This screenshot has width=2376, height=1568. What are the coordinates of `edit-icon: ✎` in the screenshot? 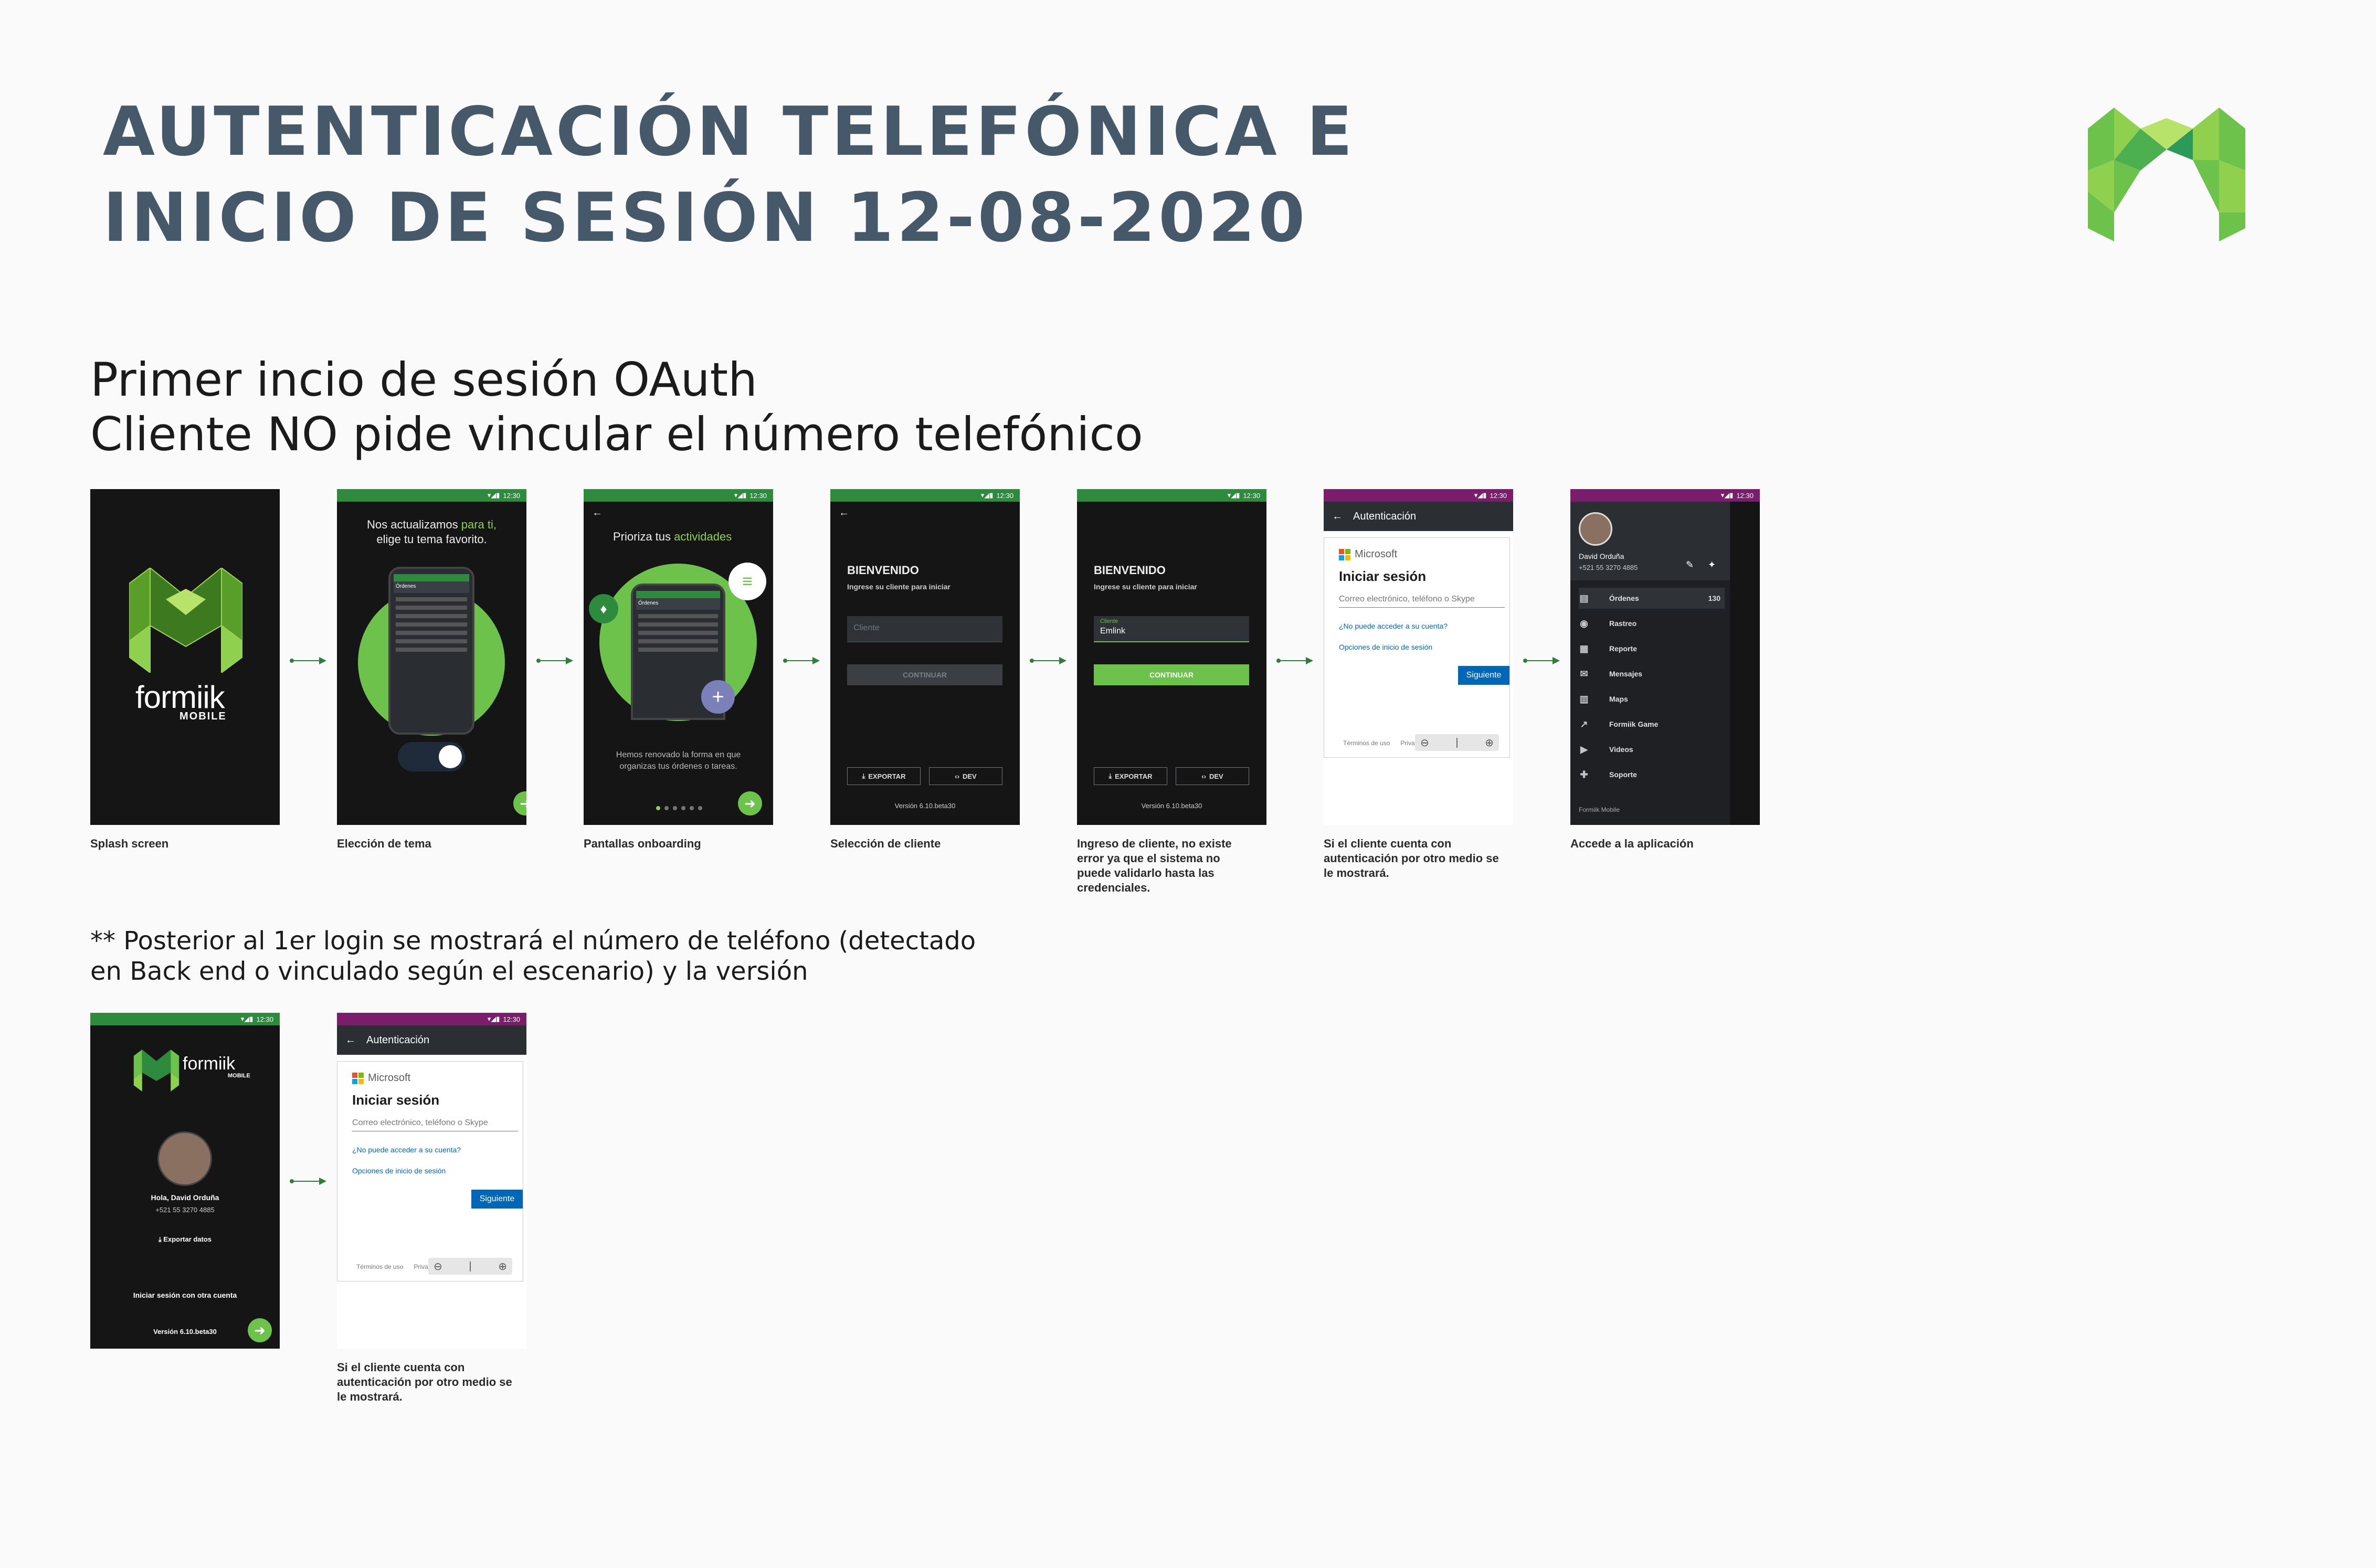 It's located at (1690, 564).